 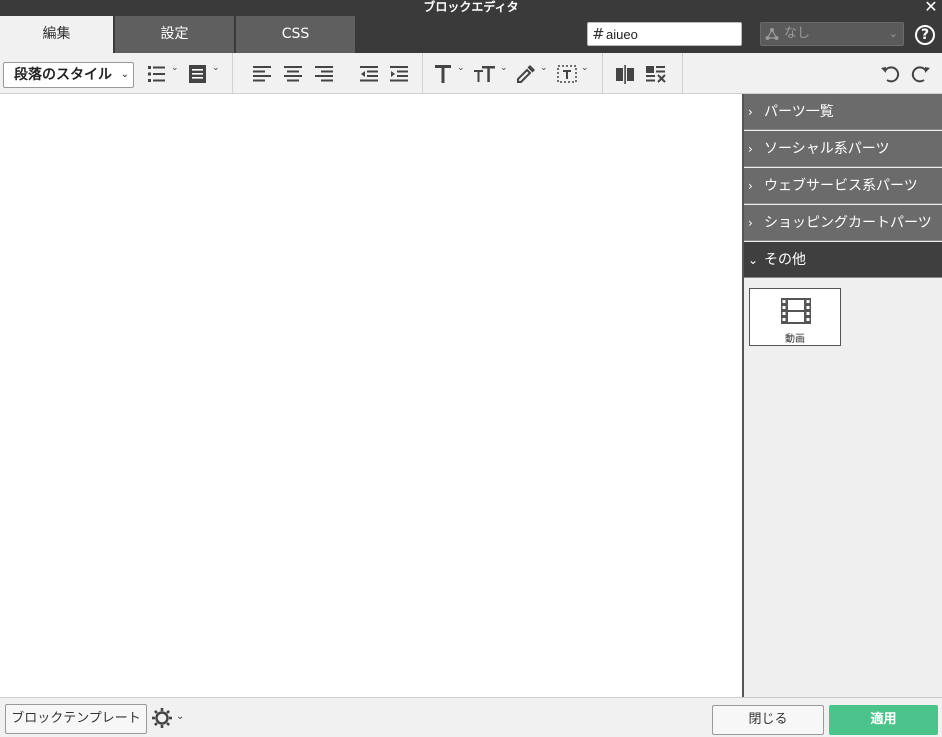 What do you see at coordinates (197, 74) in the screenshot?
I see `block-format-icon` at bounding box center [197, 74].